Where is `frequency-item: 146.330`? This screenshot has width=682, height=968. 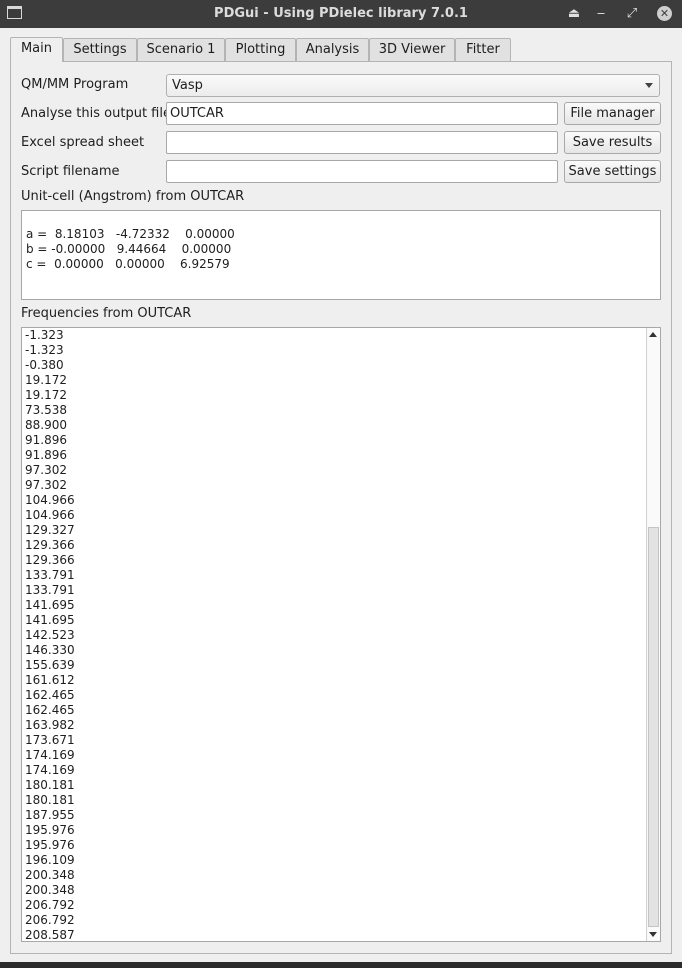
frequency-item: 146.330 is located at coordinates (50, 650).